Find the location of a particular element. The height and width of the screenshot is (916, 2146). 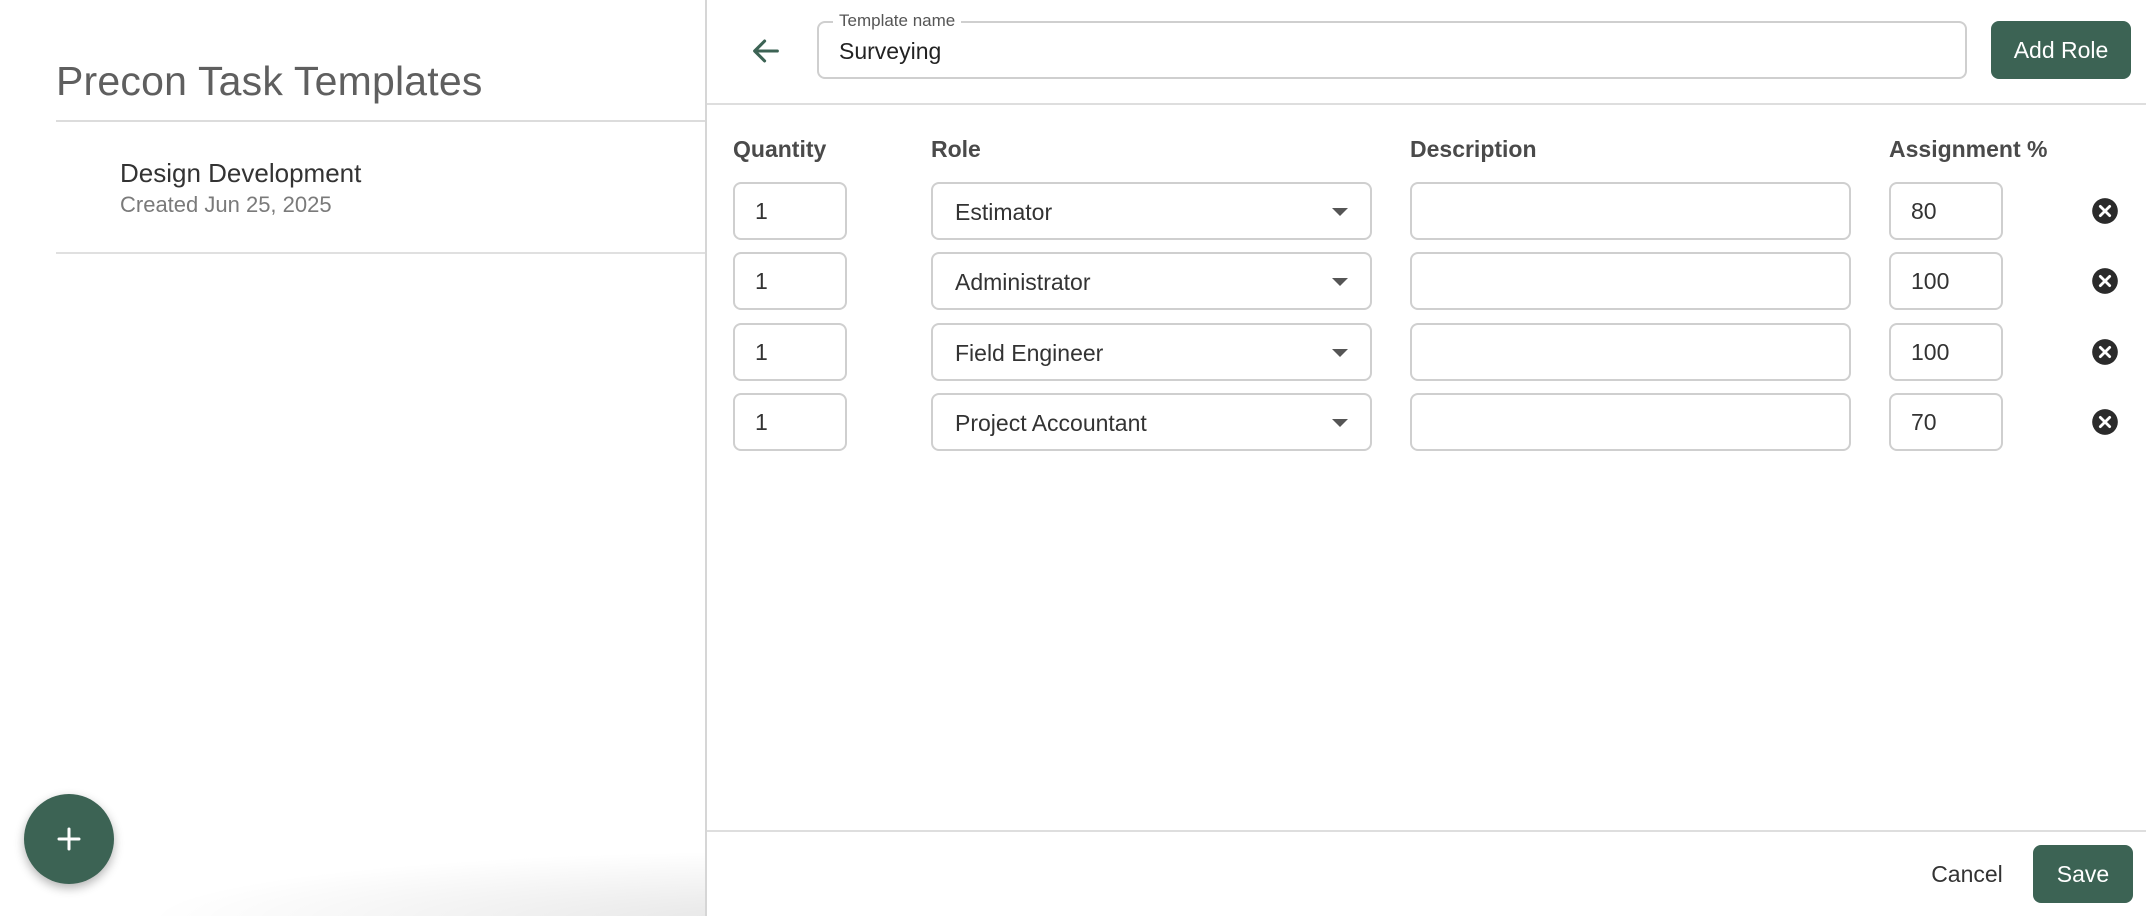

column-header-role: Role is located at coordinates (956, 149).